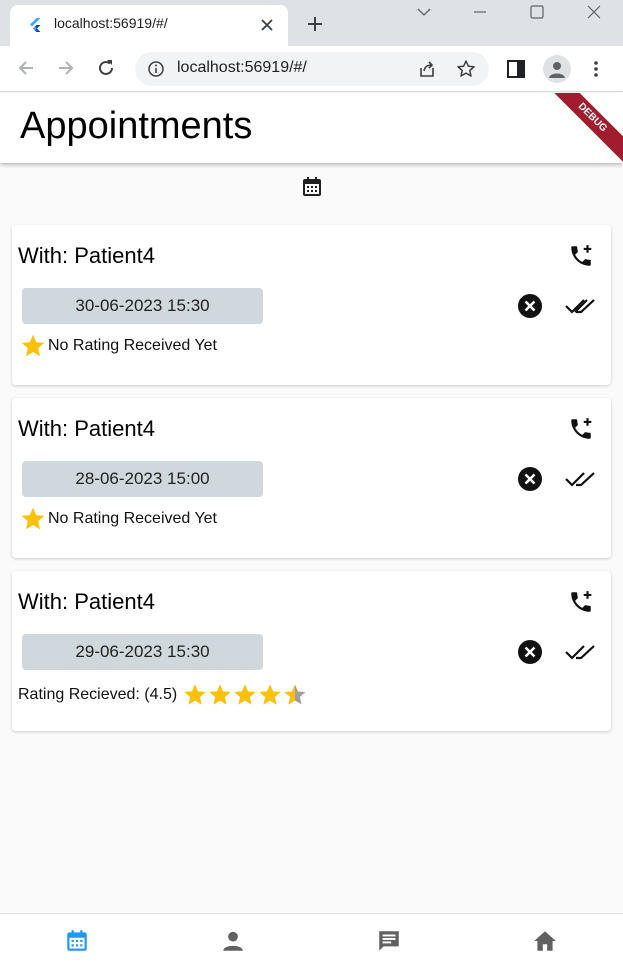  I want to click on home-icon, so click(545, 941).